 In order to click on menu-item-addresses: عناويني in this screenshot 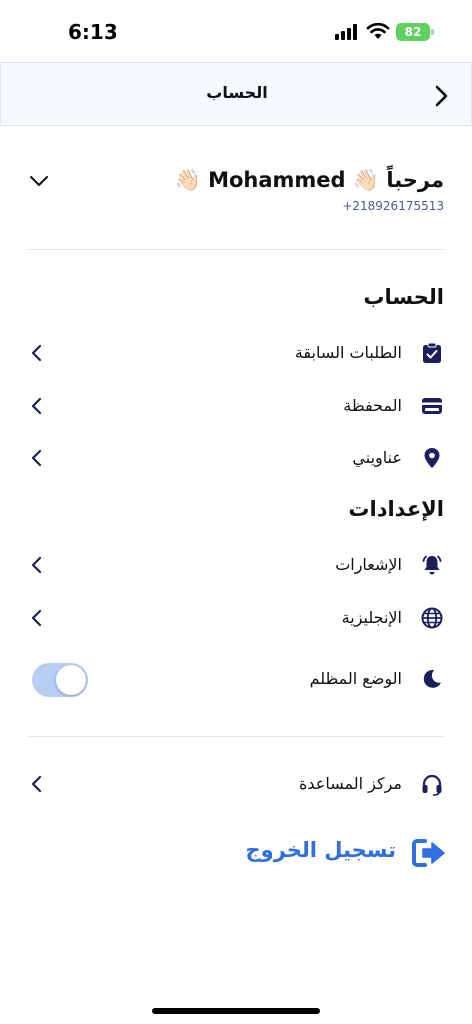, I will do `click(236, 458)`.